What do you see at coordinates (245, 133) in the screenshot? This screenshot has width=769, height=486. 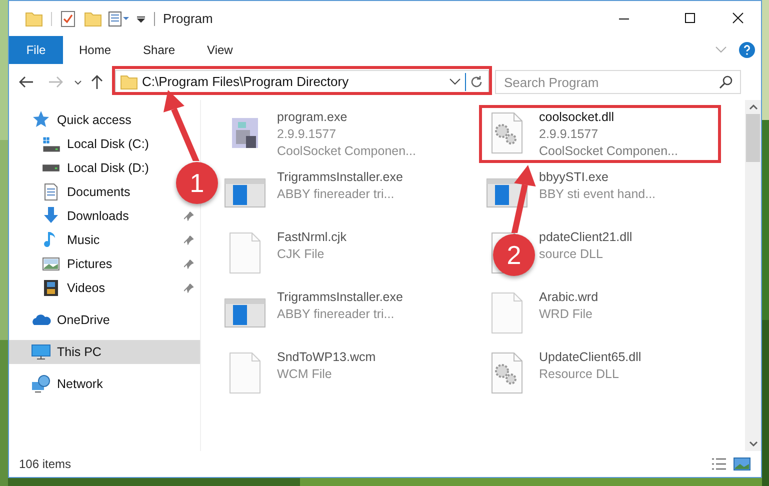 I see `installer-file-icon` at bounding box center [245, 133].